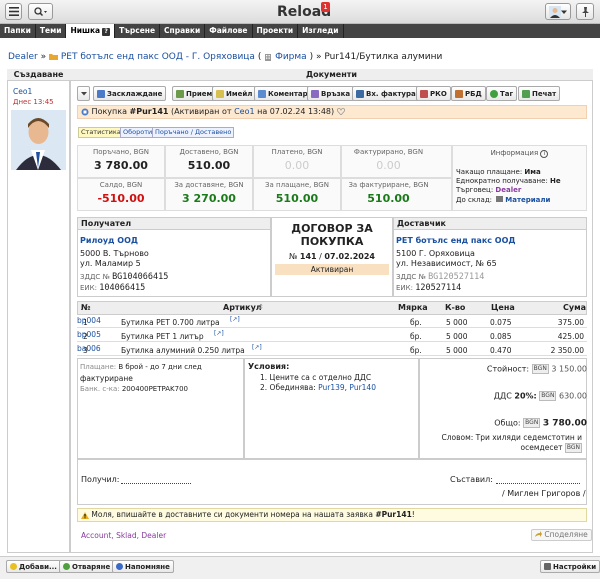  Describe the element at coordinates (109, 240) in the screenshot. I see `recipient-name: Рилоуд ООД` at that location.